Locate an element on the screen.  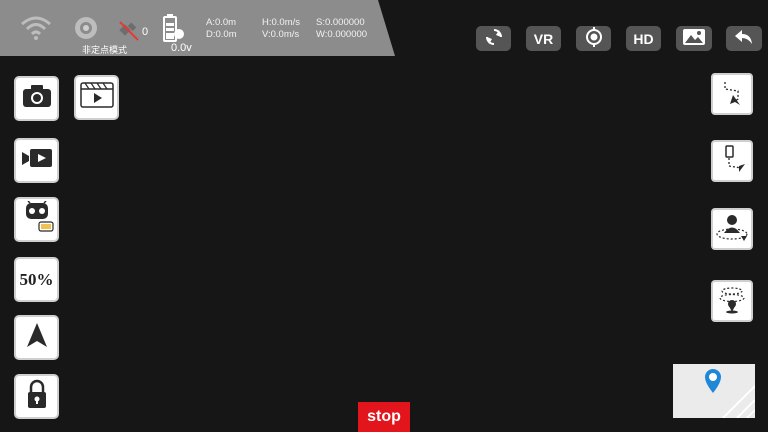
remote-control-button is located at coordinates (36, 219).